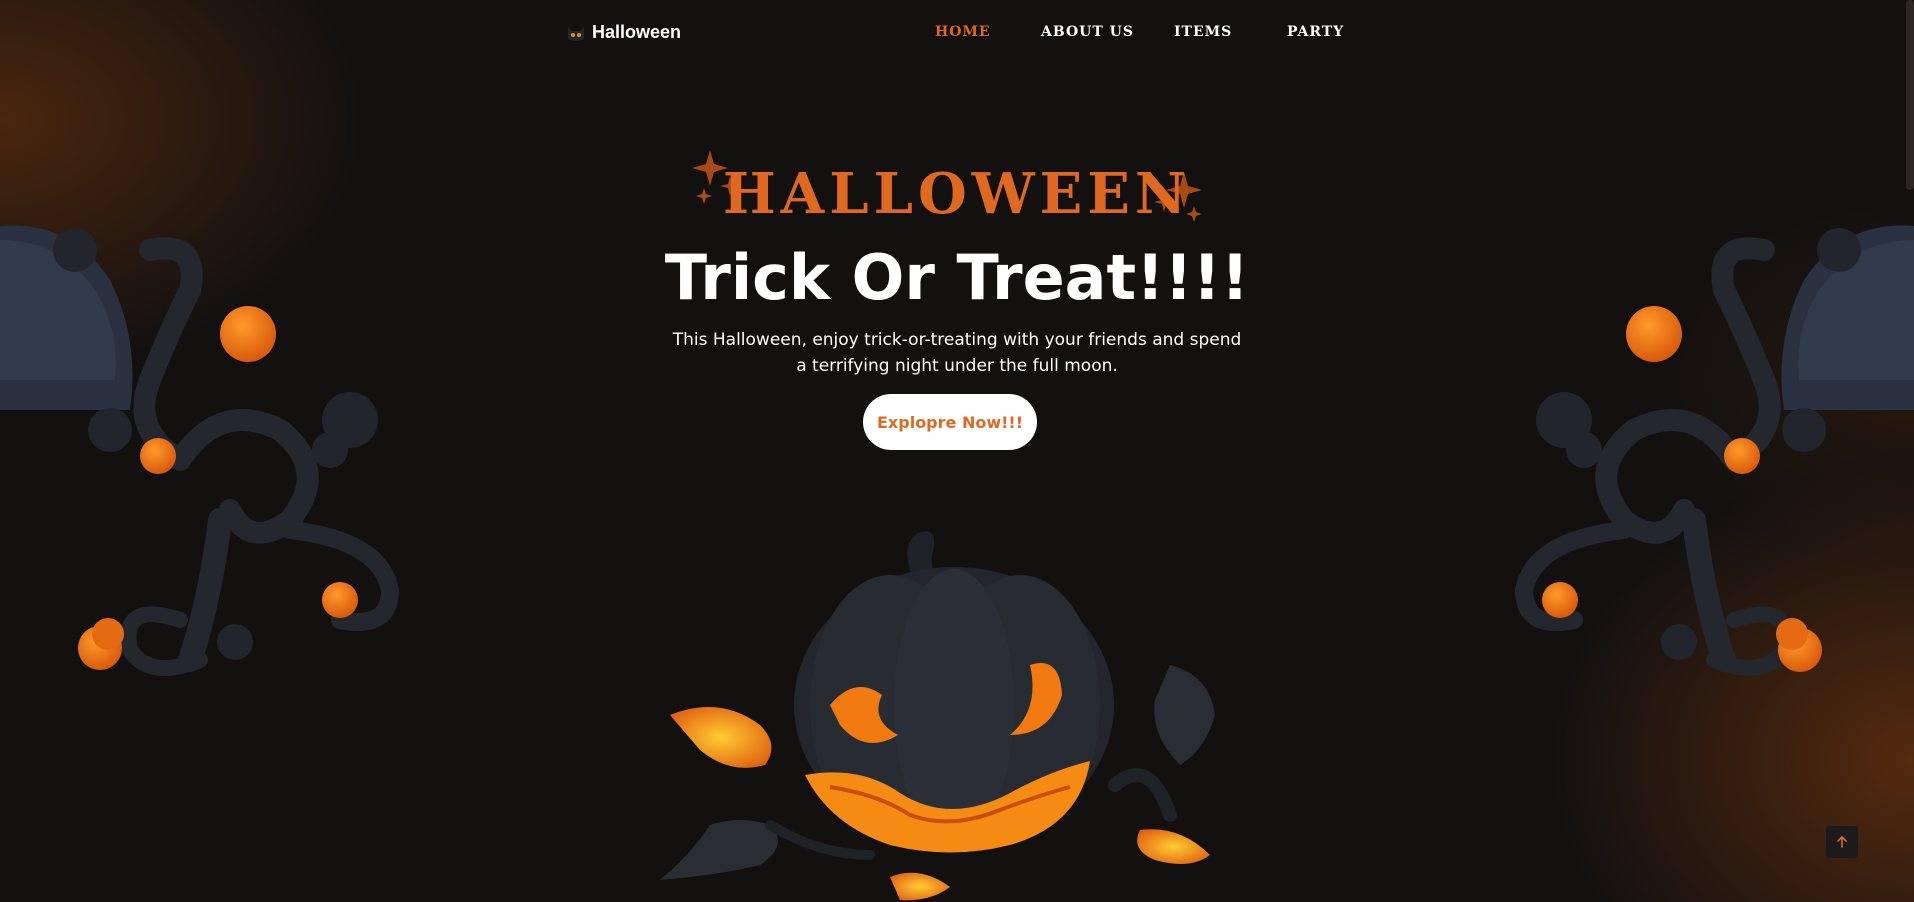  I want to click on scroll-to-top-button, so click(1842, 842).